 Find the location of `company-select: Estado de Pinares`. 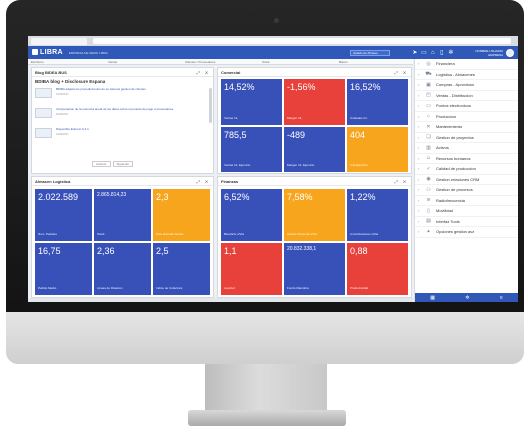

company-select: Estado de Pinares is located at coordinates (370, 52).